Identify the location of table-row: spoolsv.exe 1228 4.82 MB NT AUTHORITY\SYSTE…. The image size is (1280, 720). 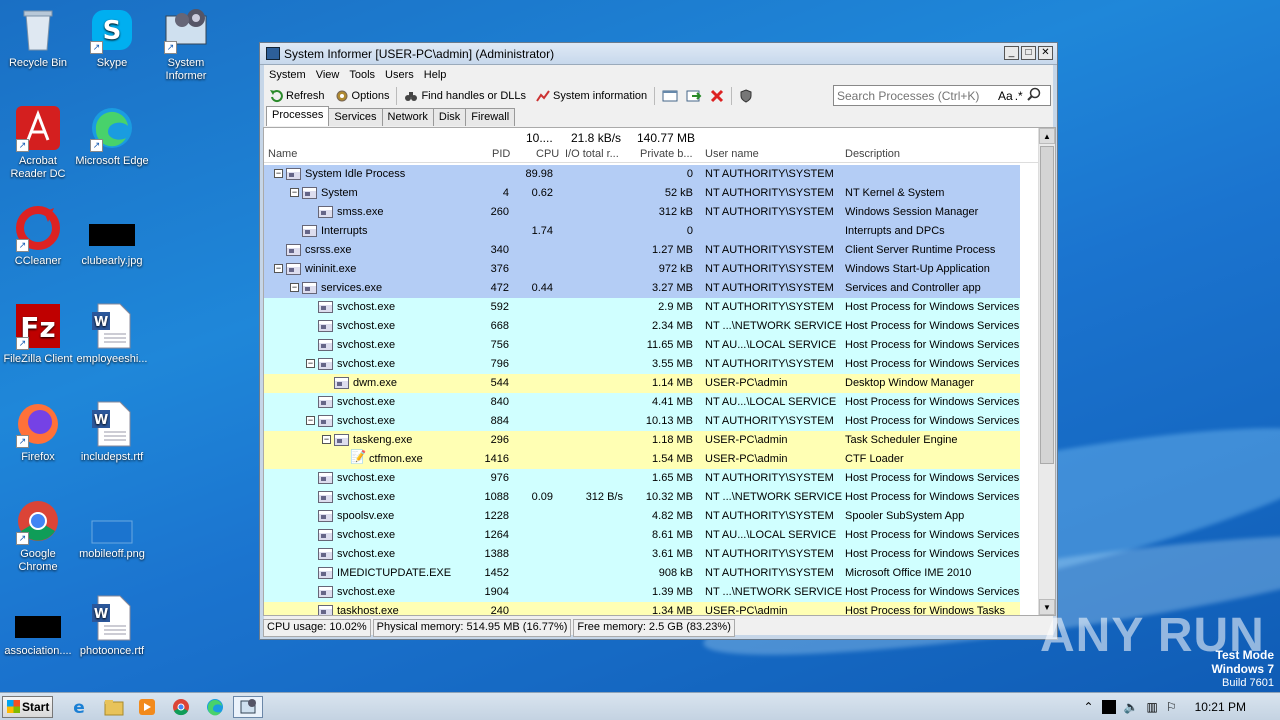
(642, 516).